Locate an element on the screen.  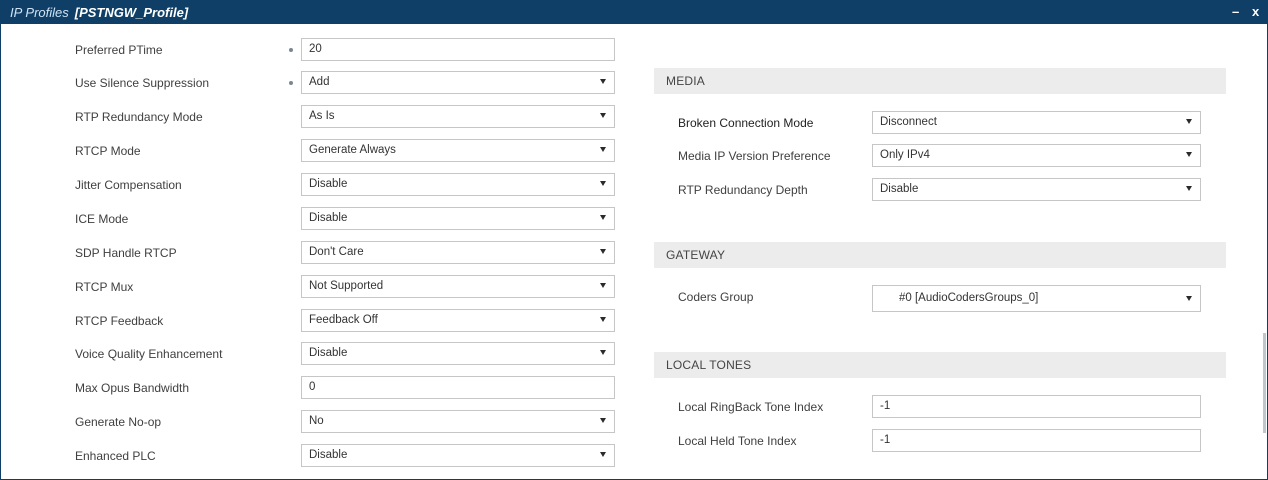
field-rtp-redundancy-depth: RTP Redundancy Depth Disable is located at coordinates (940, 190).